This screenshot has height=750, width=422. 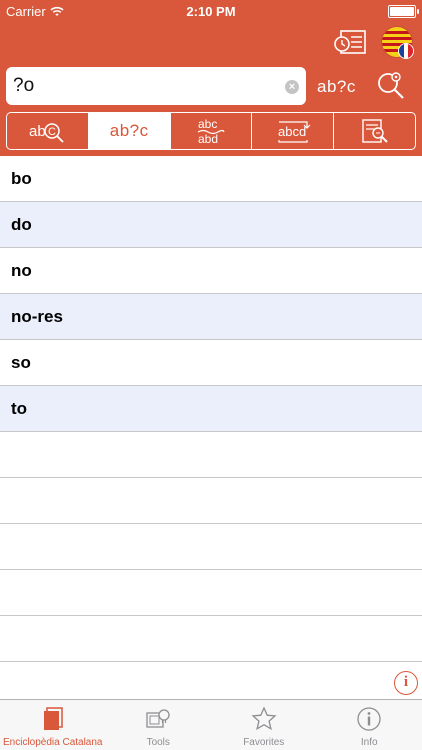 I want to click on tab-label: Enciclopèdia Catalana, so click(x=52, y=742).